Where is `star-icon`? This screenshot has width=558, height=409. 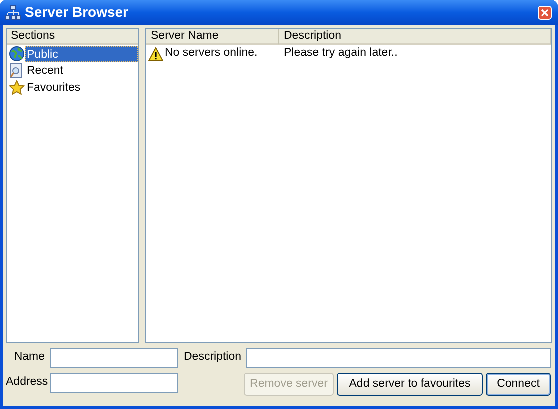
star-icon is located at coordinates (17, 88).